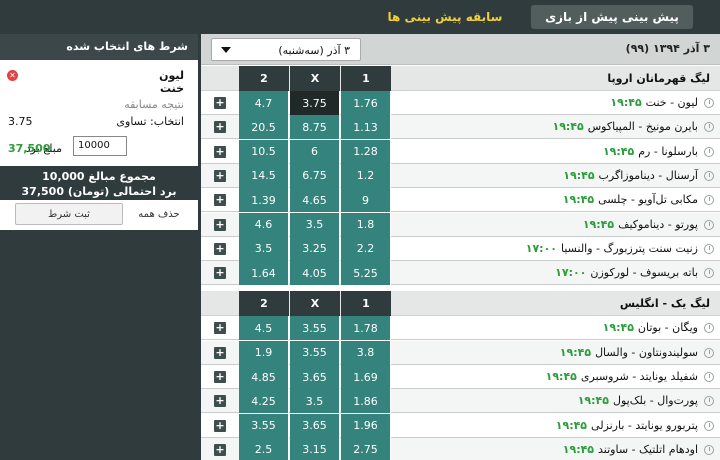 This screenshot has height=460, width=720. Describe the element at coordinates (100, 146) in the screenshot. I see `stake-input: 10000` at that location.